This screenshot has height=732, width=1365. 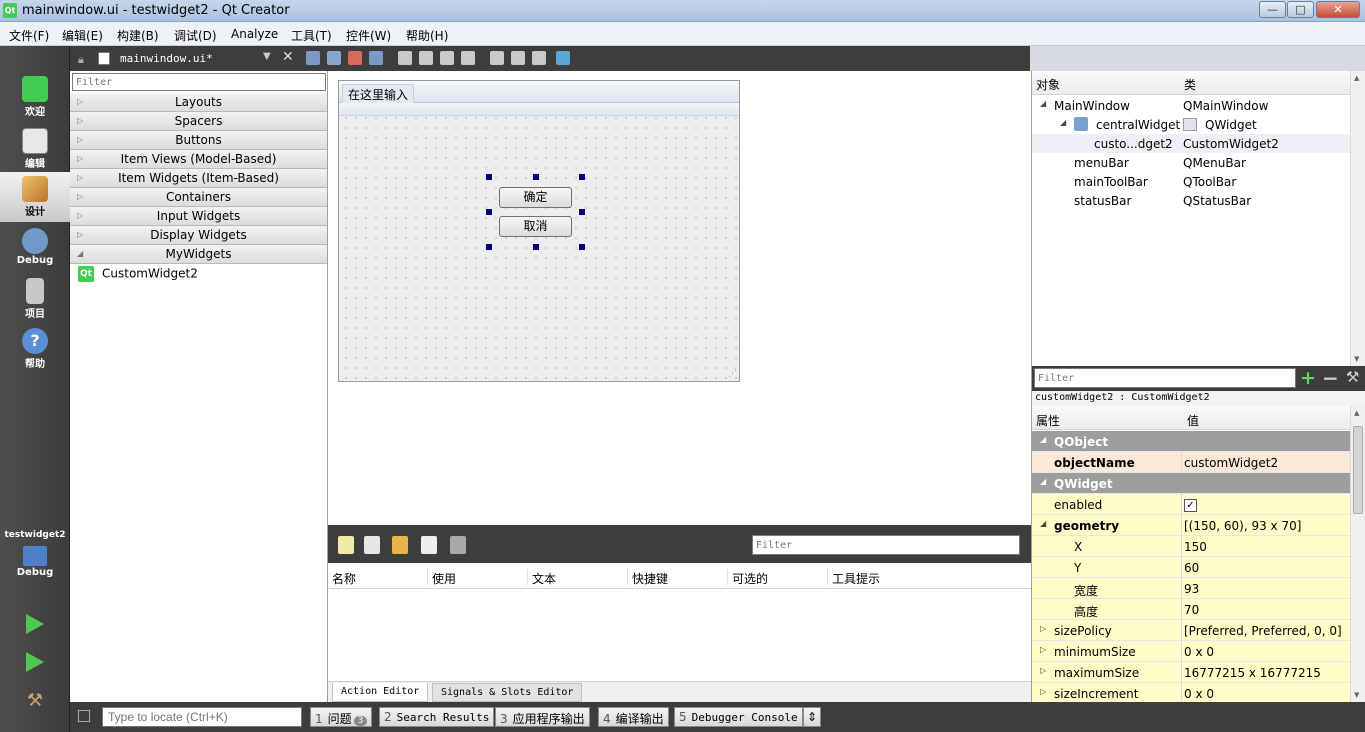 I want to click on output-tab-issues: 1 问题 3, so click(x=341, y=717).